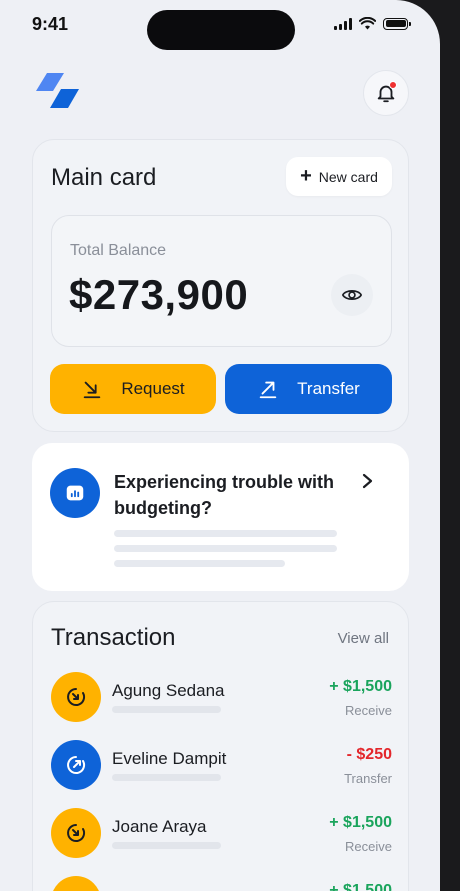  What do you see at coordinates (386, 93) in the screenshot?
I see `notification-button` at bounding box center [386, 93].